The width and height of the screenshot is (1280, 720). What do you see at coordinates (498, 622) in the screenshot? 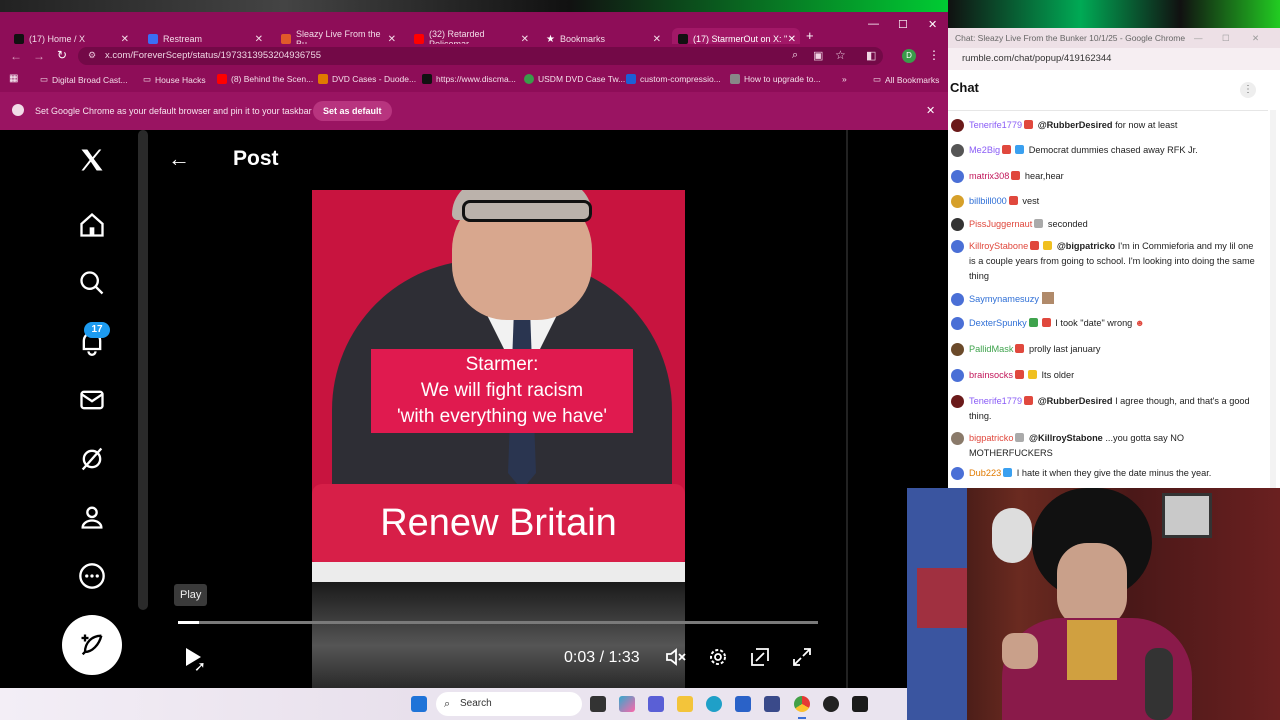
I see `video-scrubber` at bounding box center [498, 622].